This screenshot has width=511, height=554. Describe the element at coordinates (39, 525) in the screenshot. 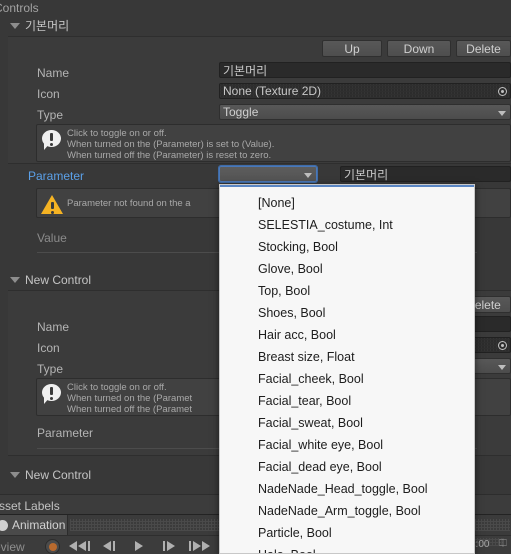

I see `tab-animation-label: Animation` at that location.